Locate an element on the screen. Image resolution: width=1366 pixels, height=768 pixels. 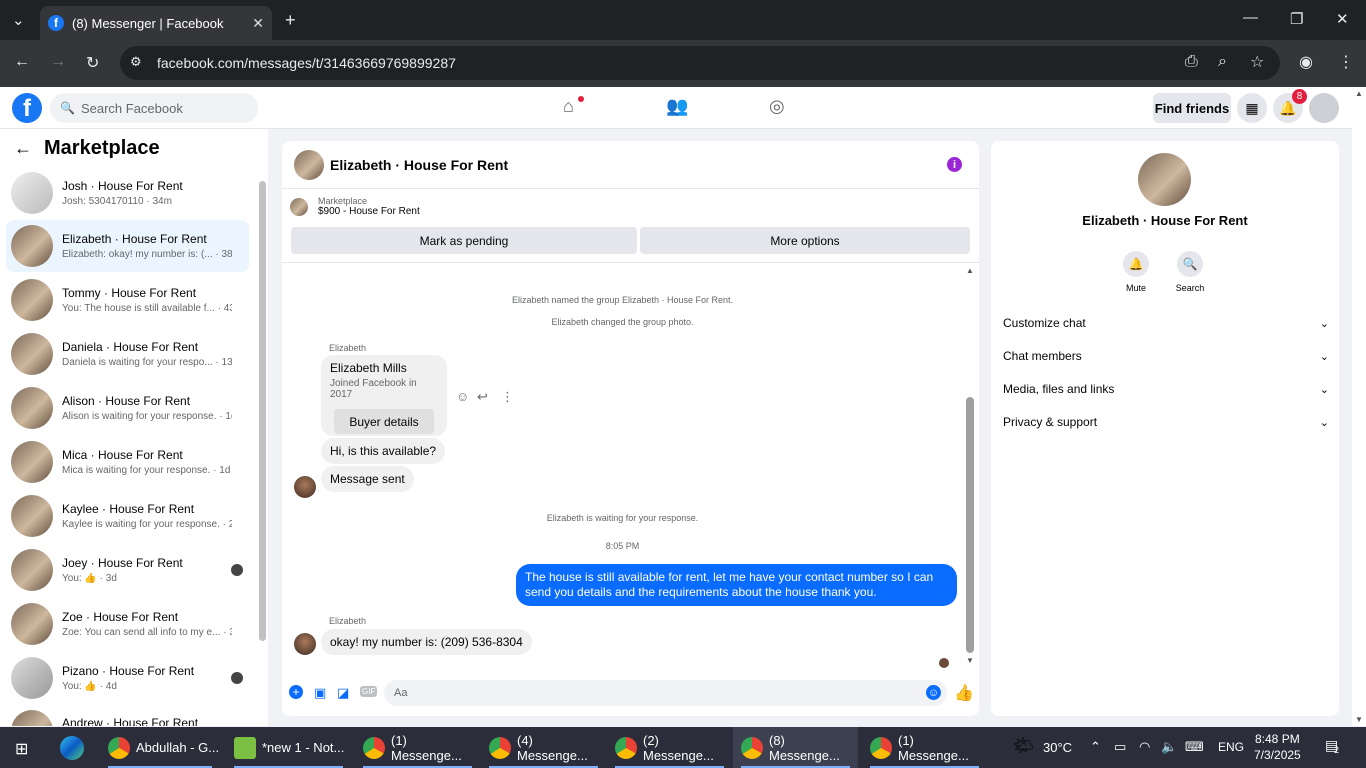
wifi-icon: ◠ is located at coordinates (1144, 747).